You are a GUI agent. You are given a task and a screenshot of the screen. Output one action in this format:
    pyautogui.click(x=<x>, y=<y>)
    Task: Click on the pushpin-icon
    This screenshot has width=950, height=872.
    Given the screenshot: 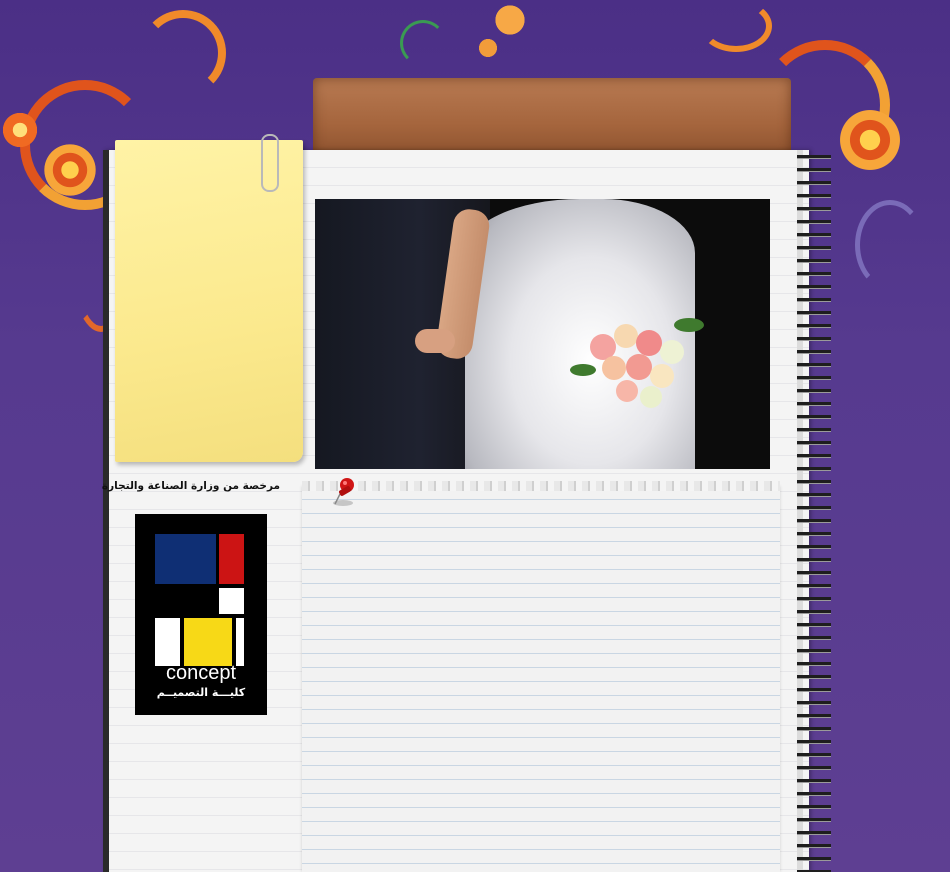 What is the action you would take?
    pyautogui.click(x=343, y=492)
    